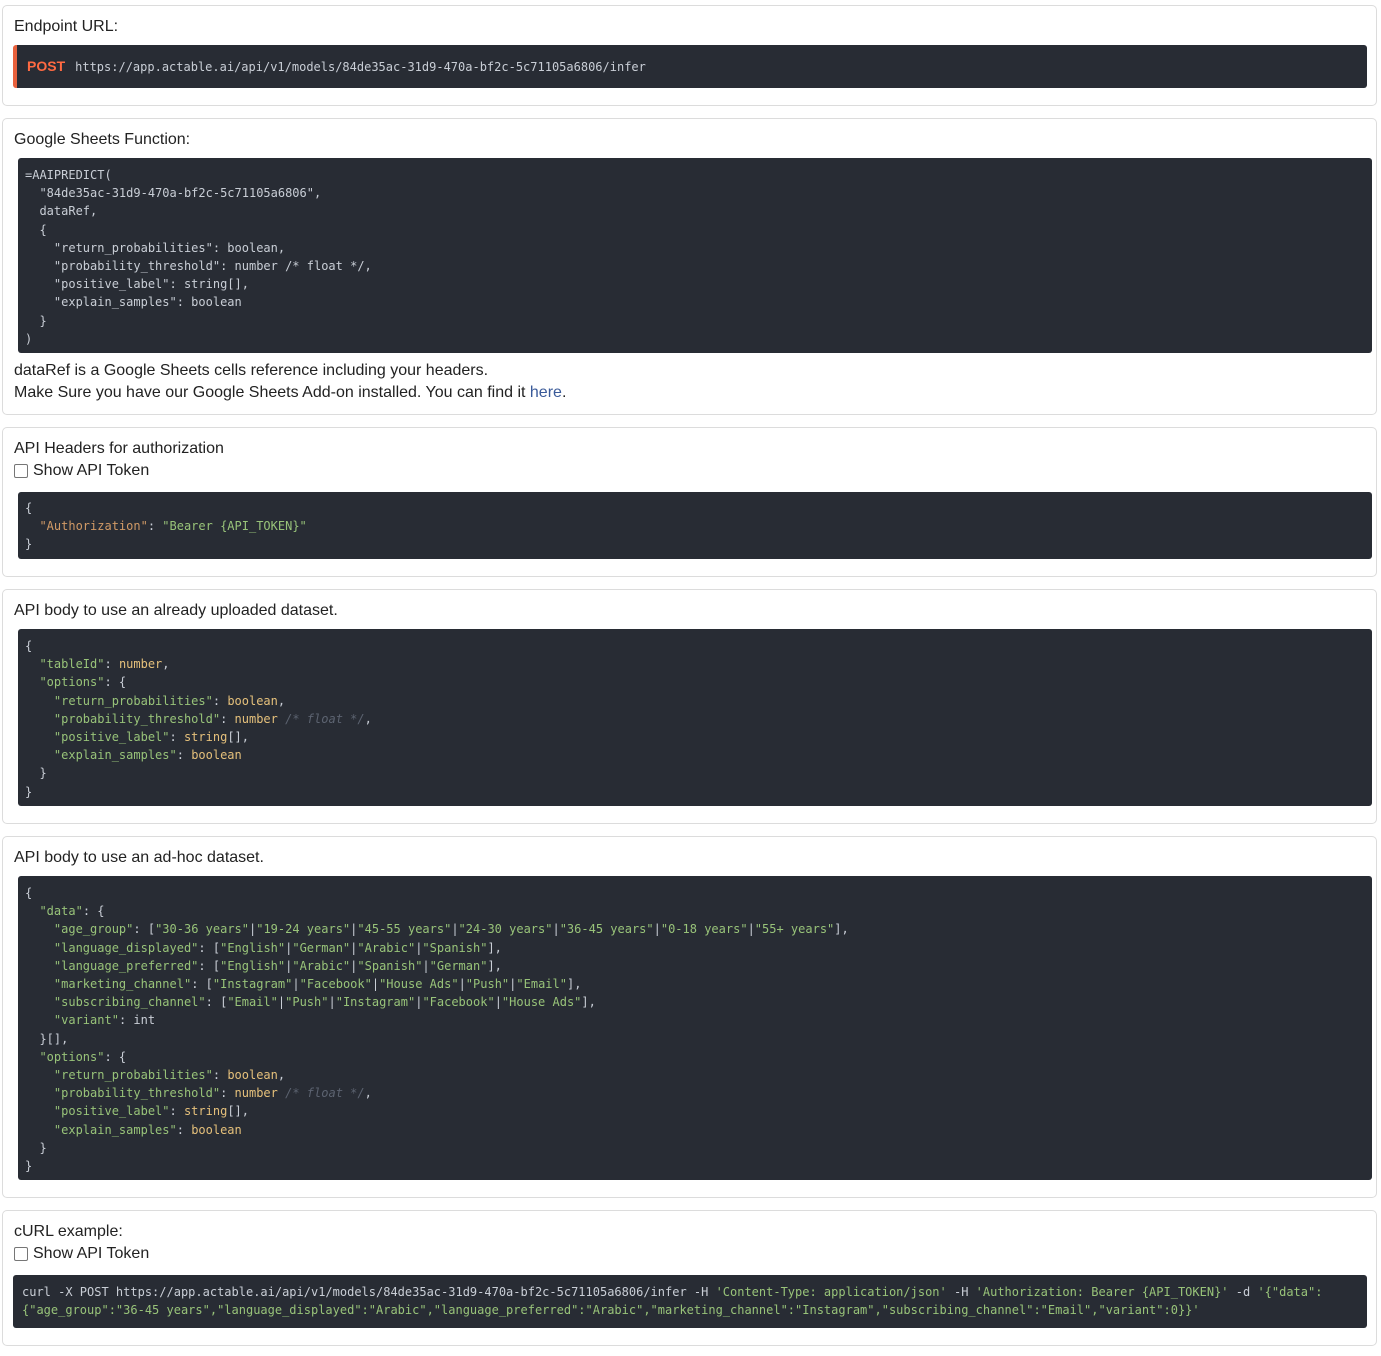  What do you see at coordinates (1243, 1292) in the screenshot?
I see `curl-d-flag: -d` at bounding box center [1243, 1292].